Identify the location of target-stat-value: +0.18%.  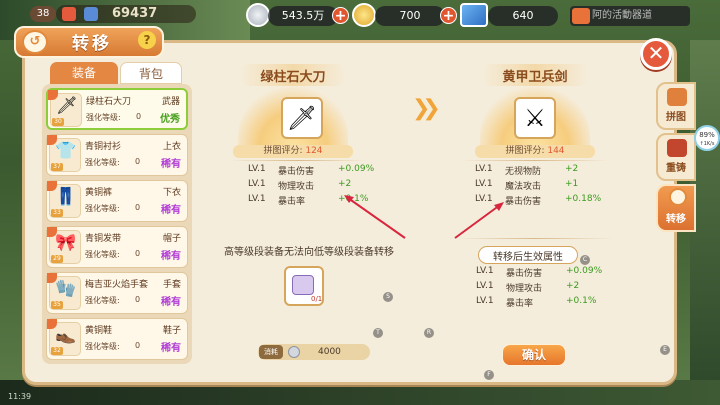
(583, 199).